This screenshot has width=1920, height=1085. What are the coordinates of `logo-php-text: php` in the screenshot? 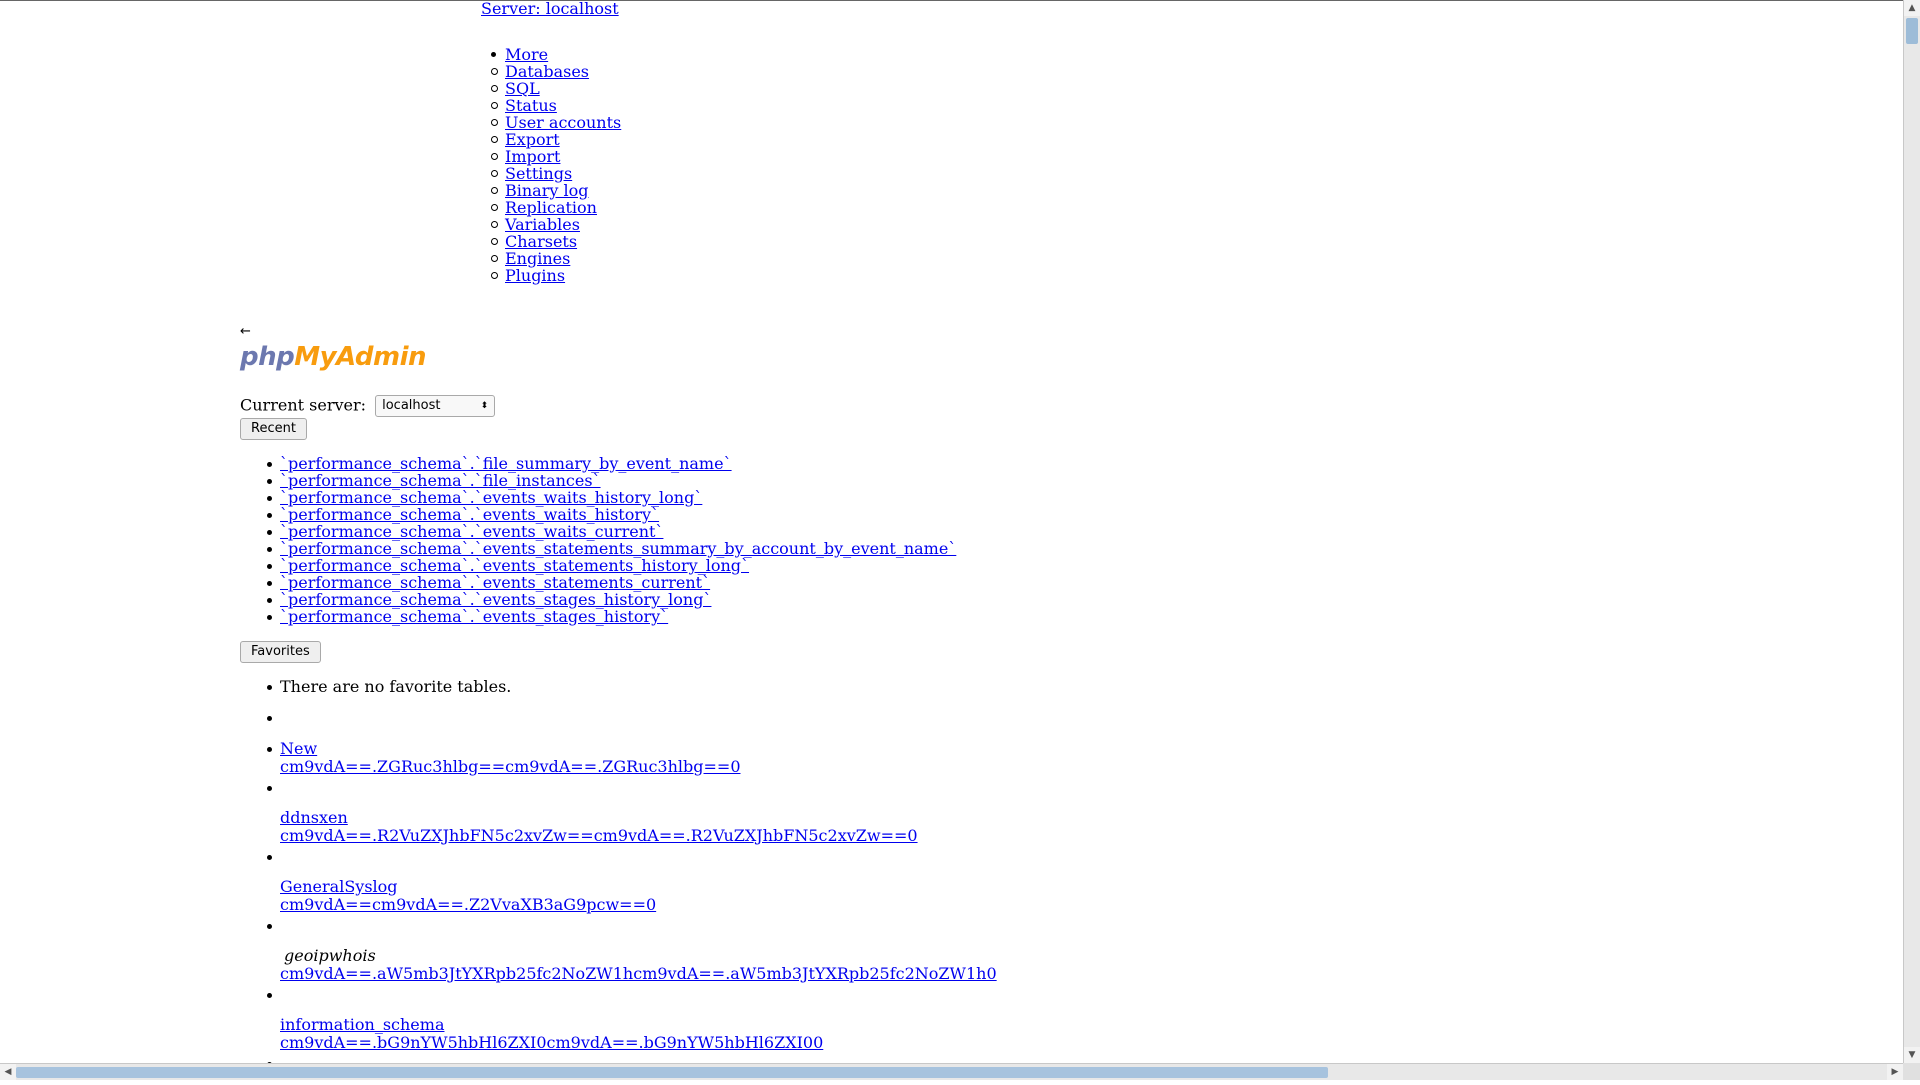 It's located at (267, 357).